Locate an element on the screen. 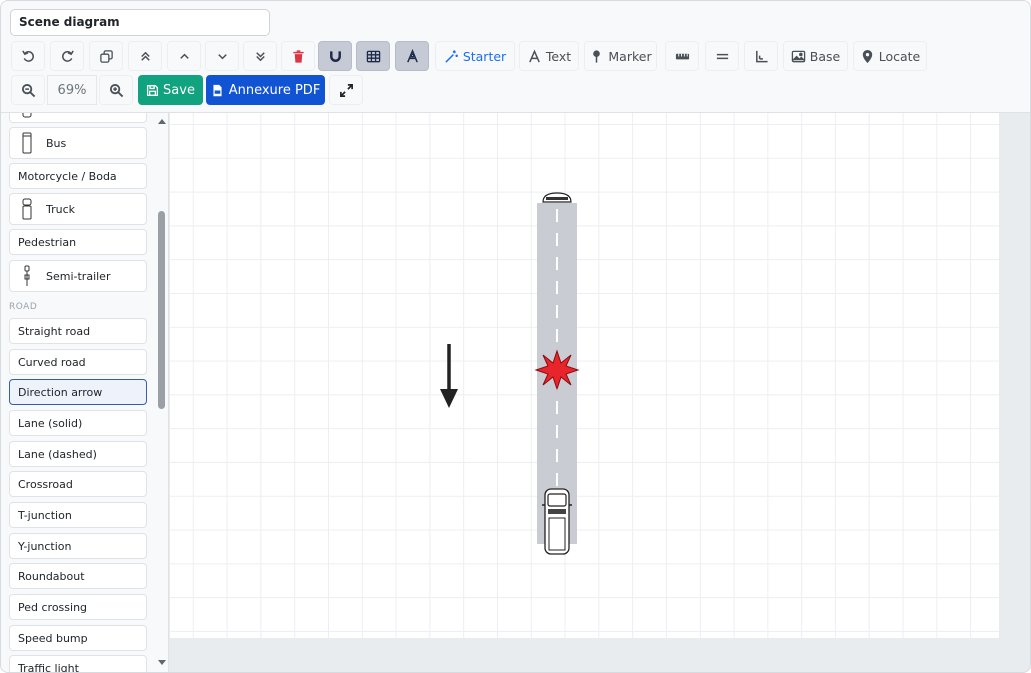 The image size is (1031, 673). delete-button is located at coordinates (298, 56).